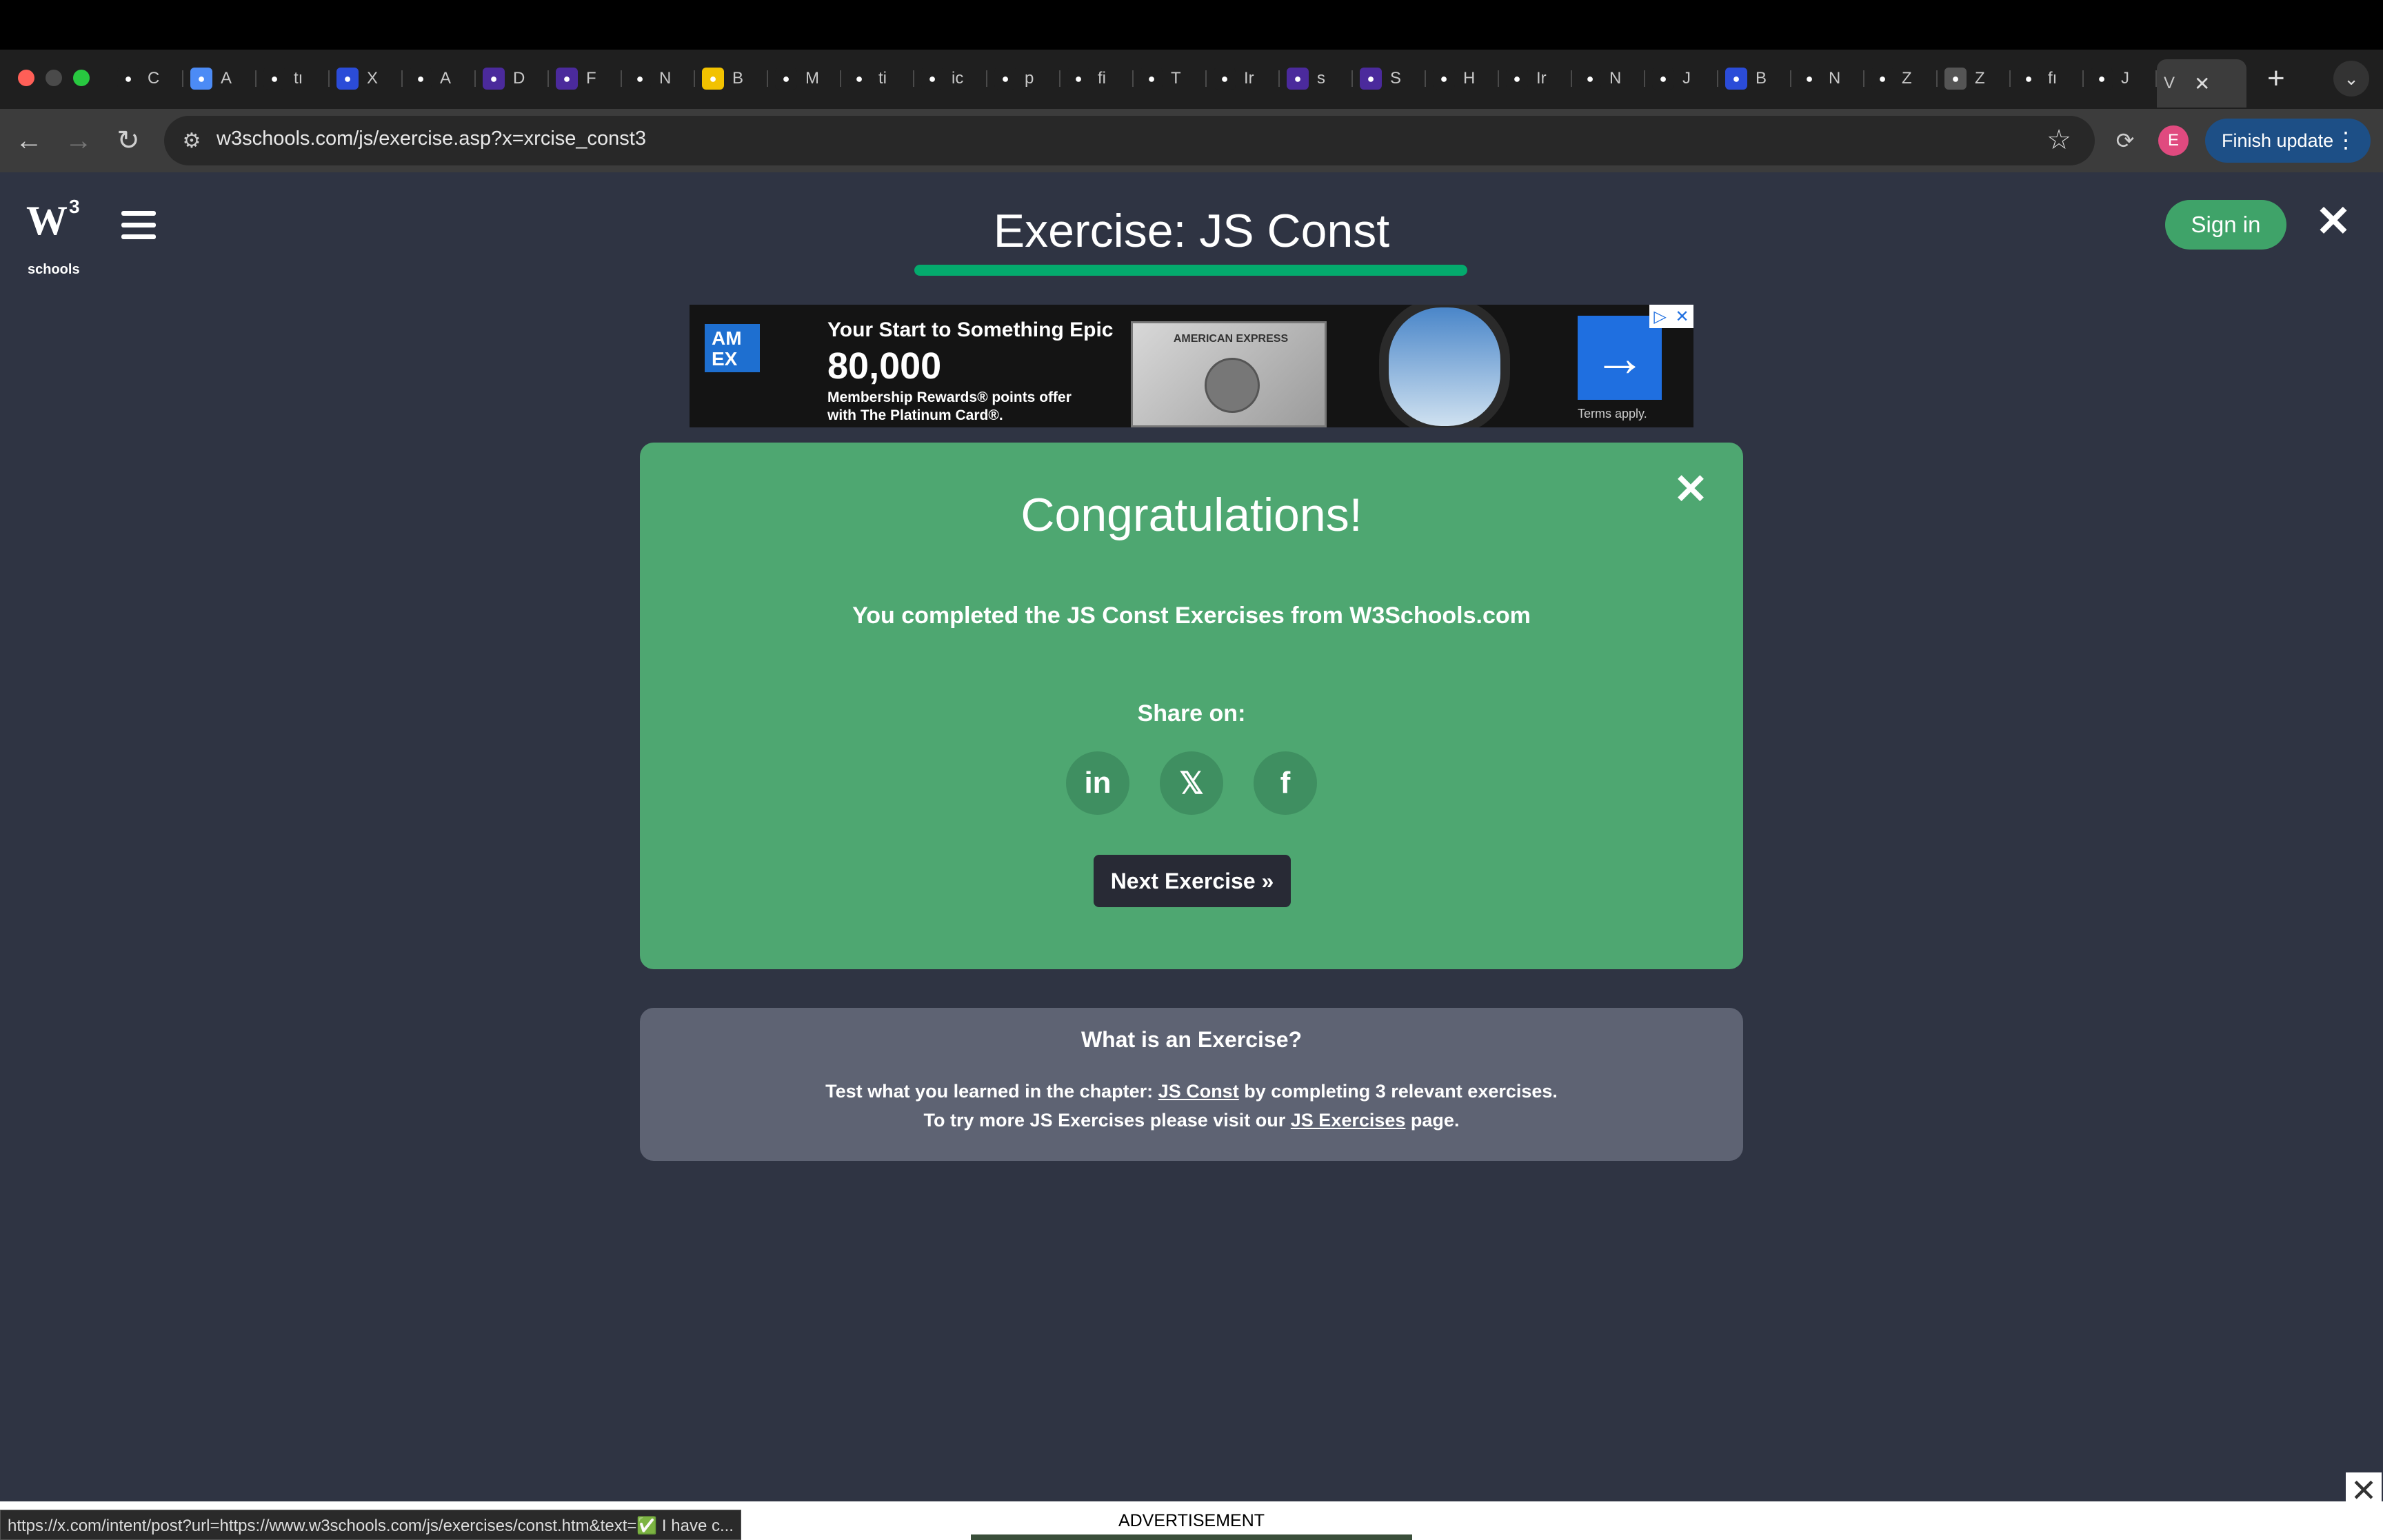 This screenshot has height=1540, width=2383. I want to click on profile-avatar: E, so click(2173, 141).